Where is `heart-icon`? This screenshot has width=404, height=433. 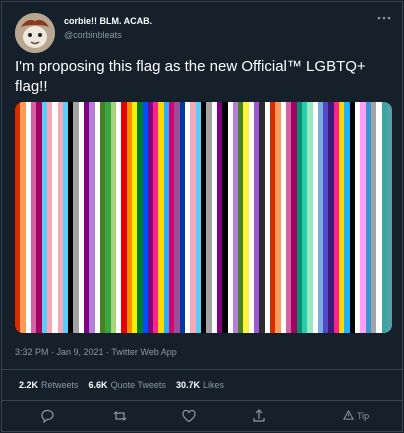
heart-icon is located at coordinates (189, 416).